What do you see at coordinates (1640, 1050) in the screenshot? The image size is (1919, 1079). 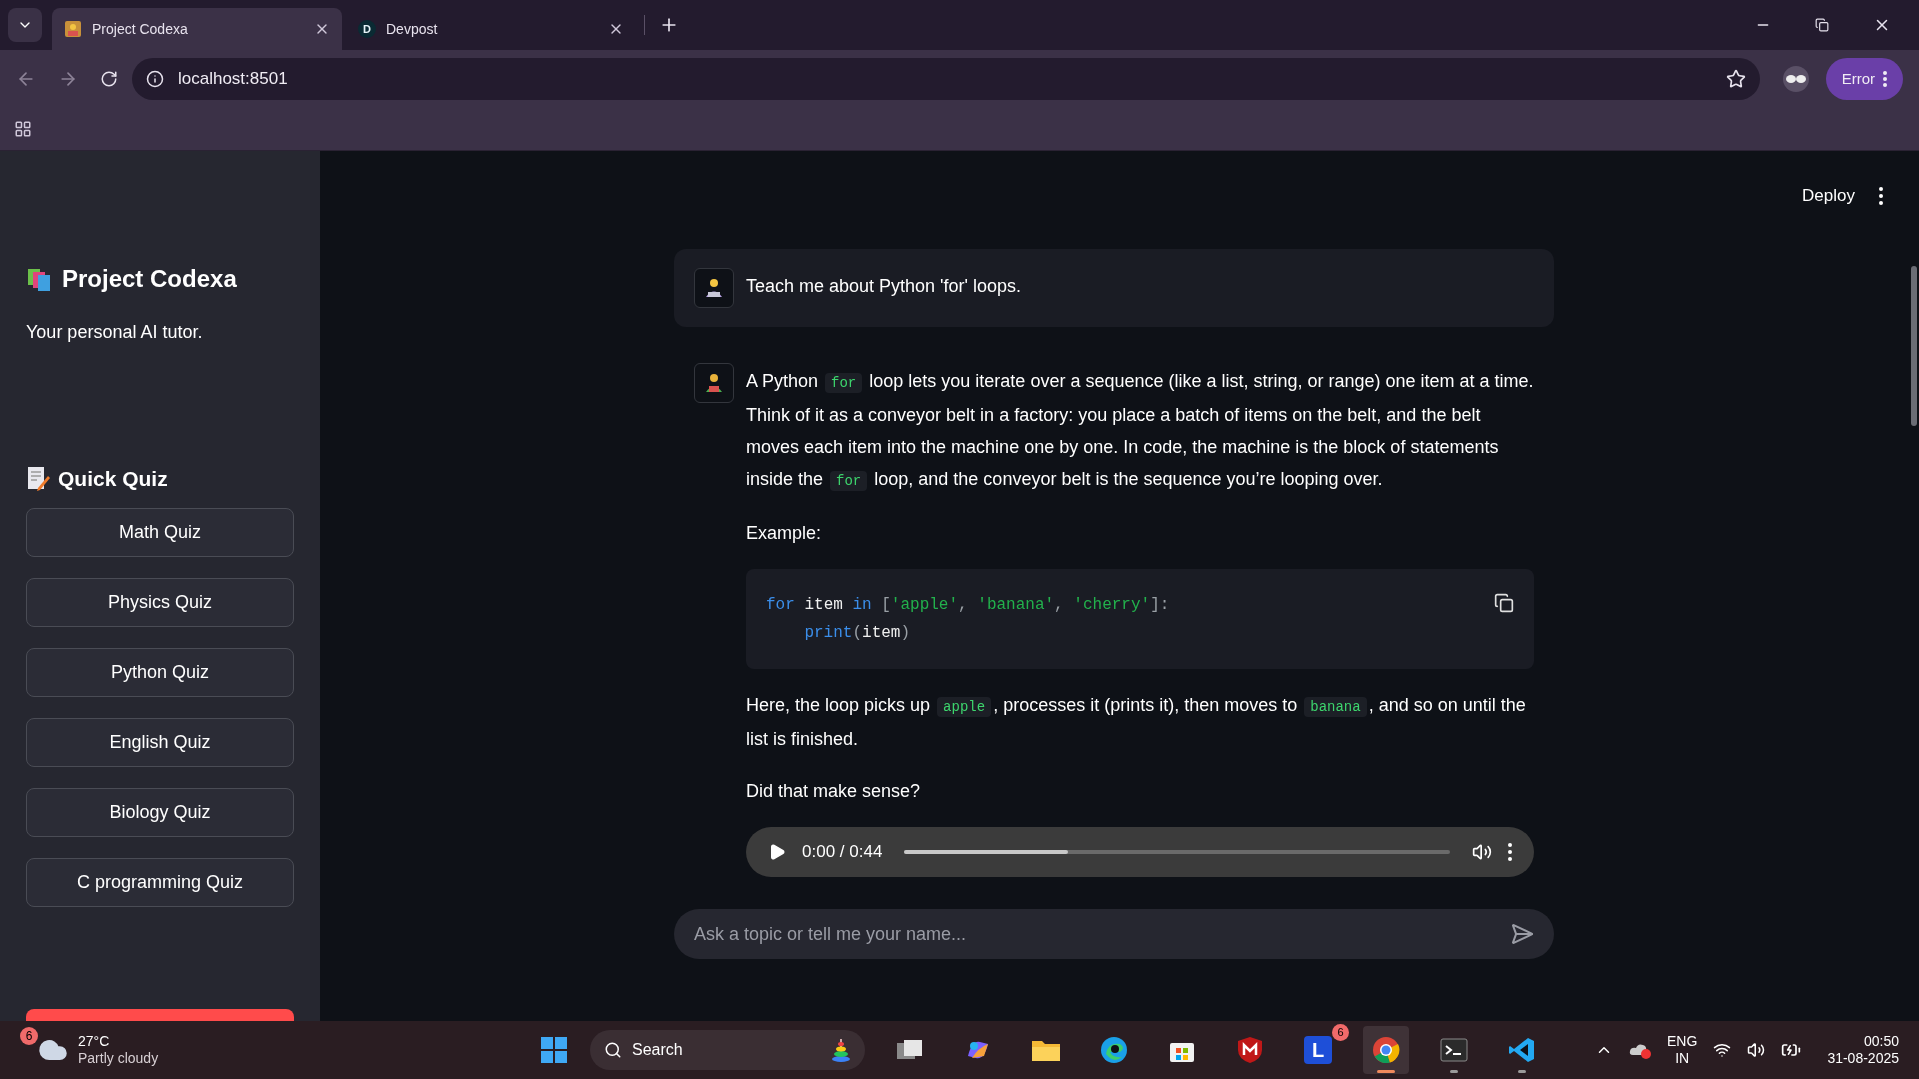 I see `cloud-error-icon` at bounding box center [1640, 1050].